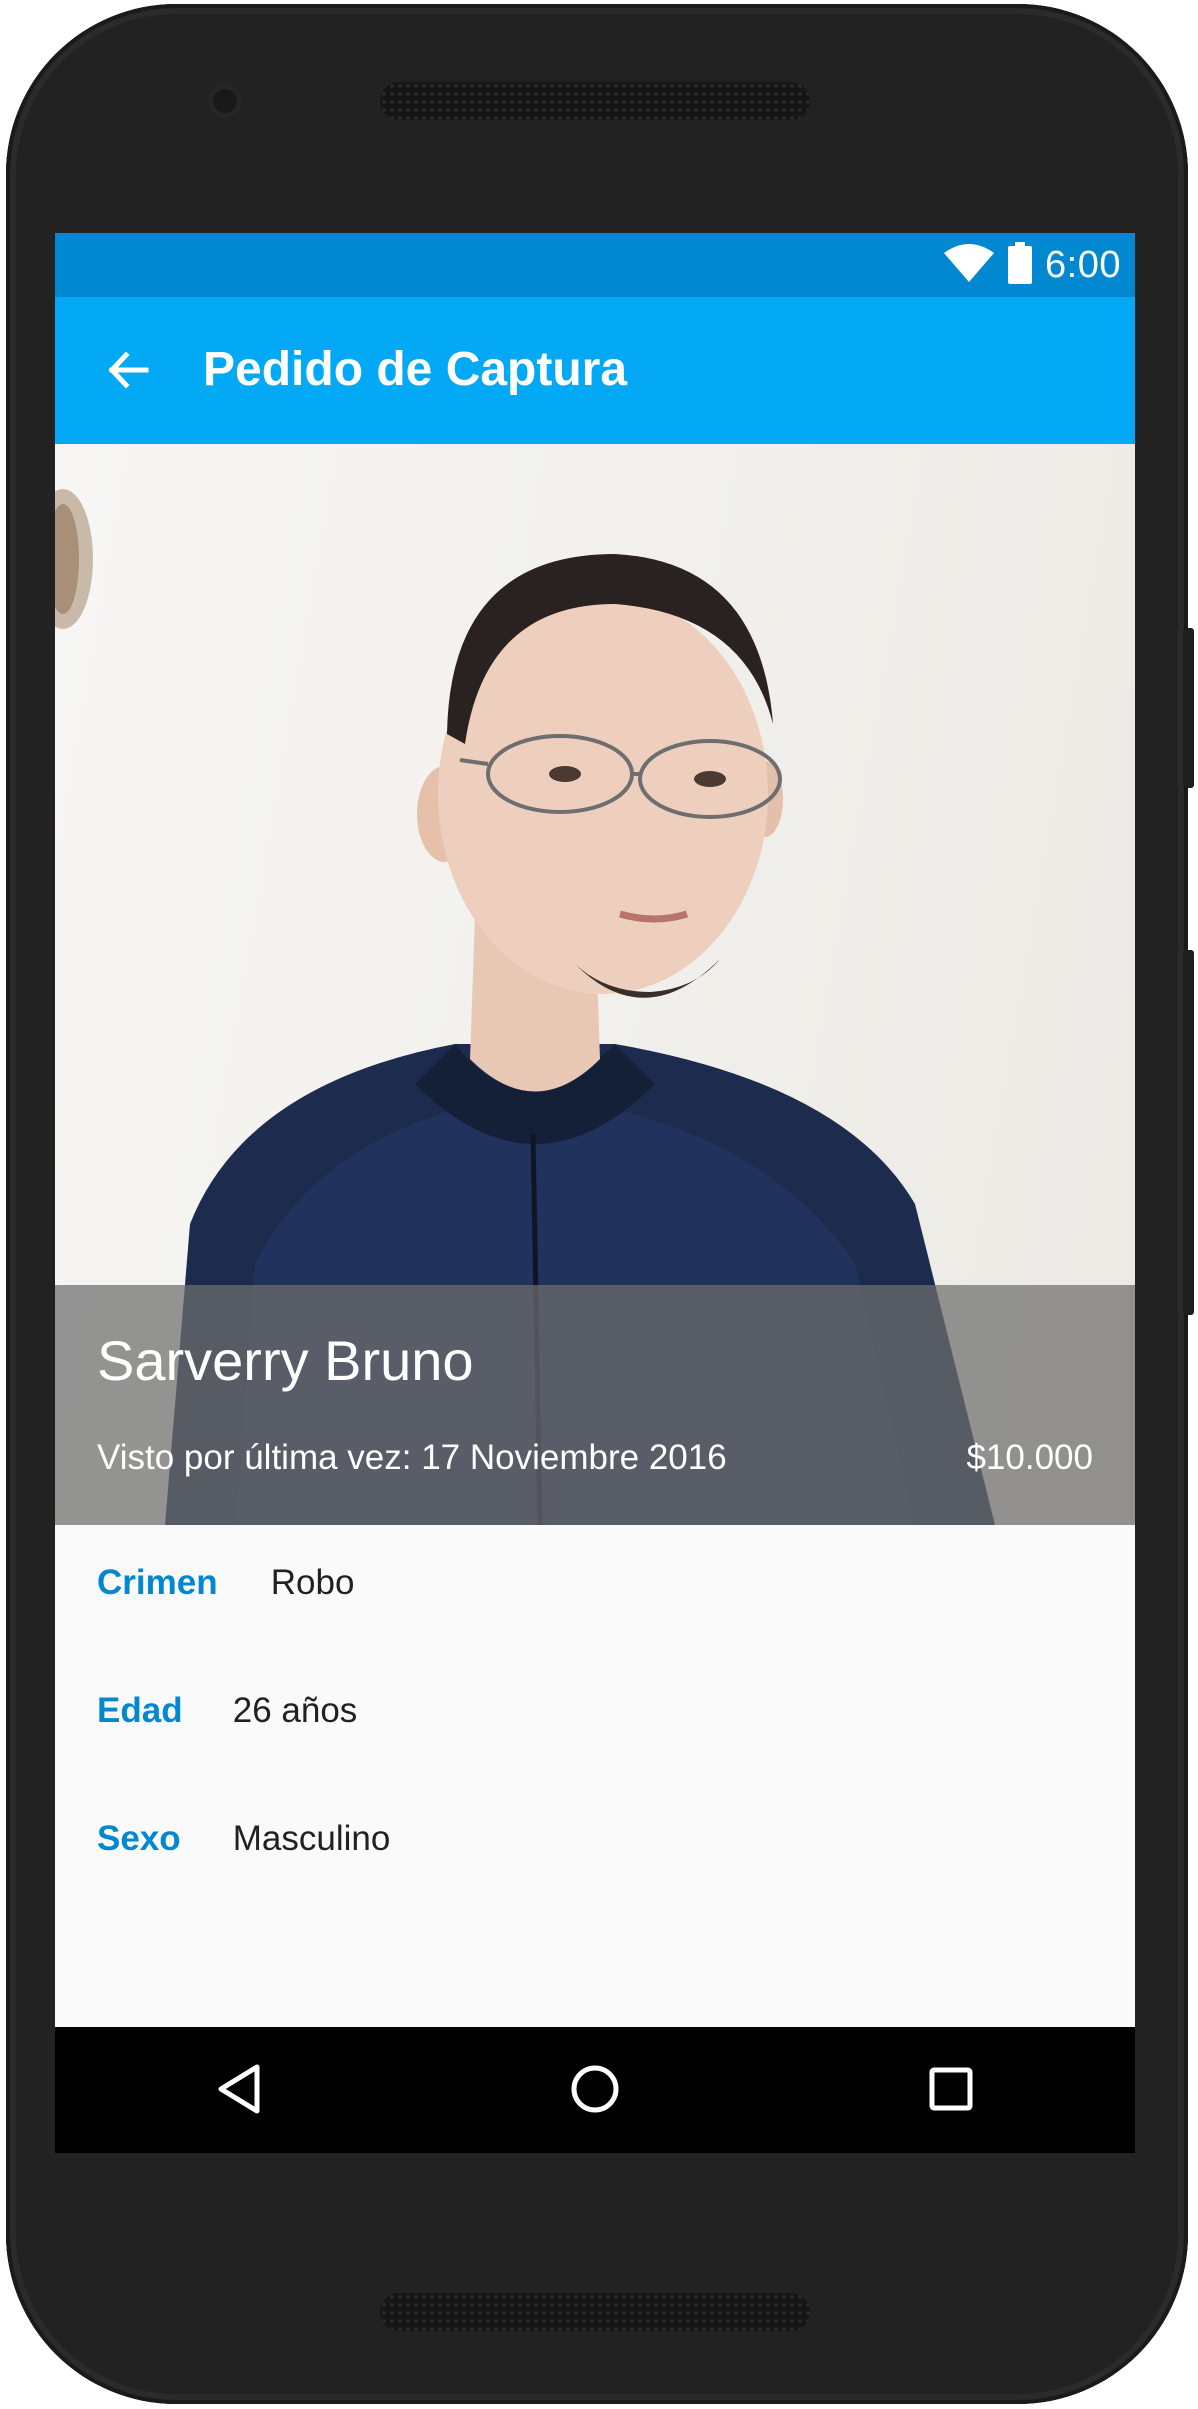  What do you see at coordinates (1188, 708) in the screenshot?
I see `power-button` at bounding box center [1188, 708].